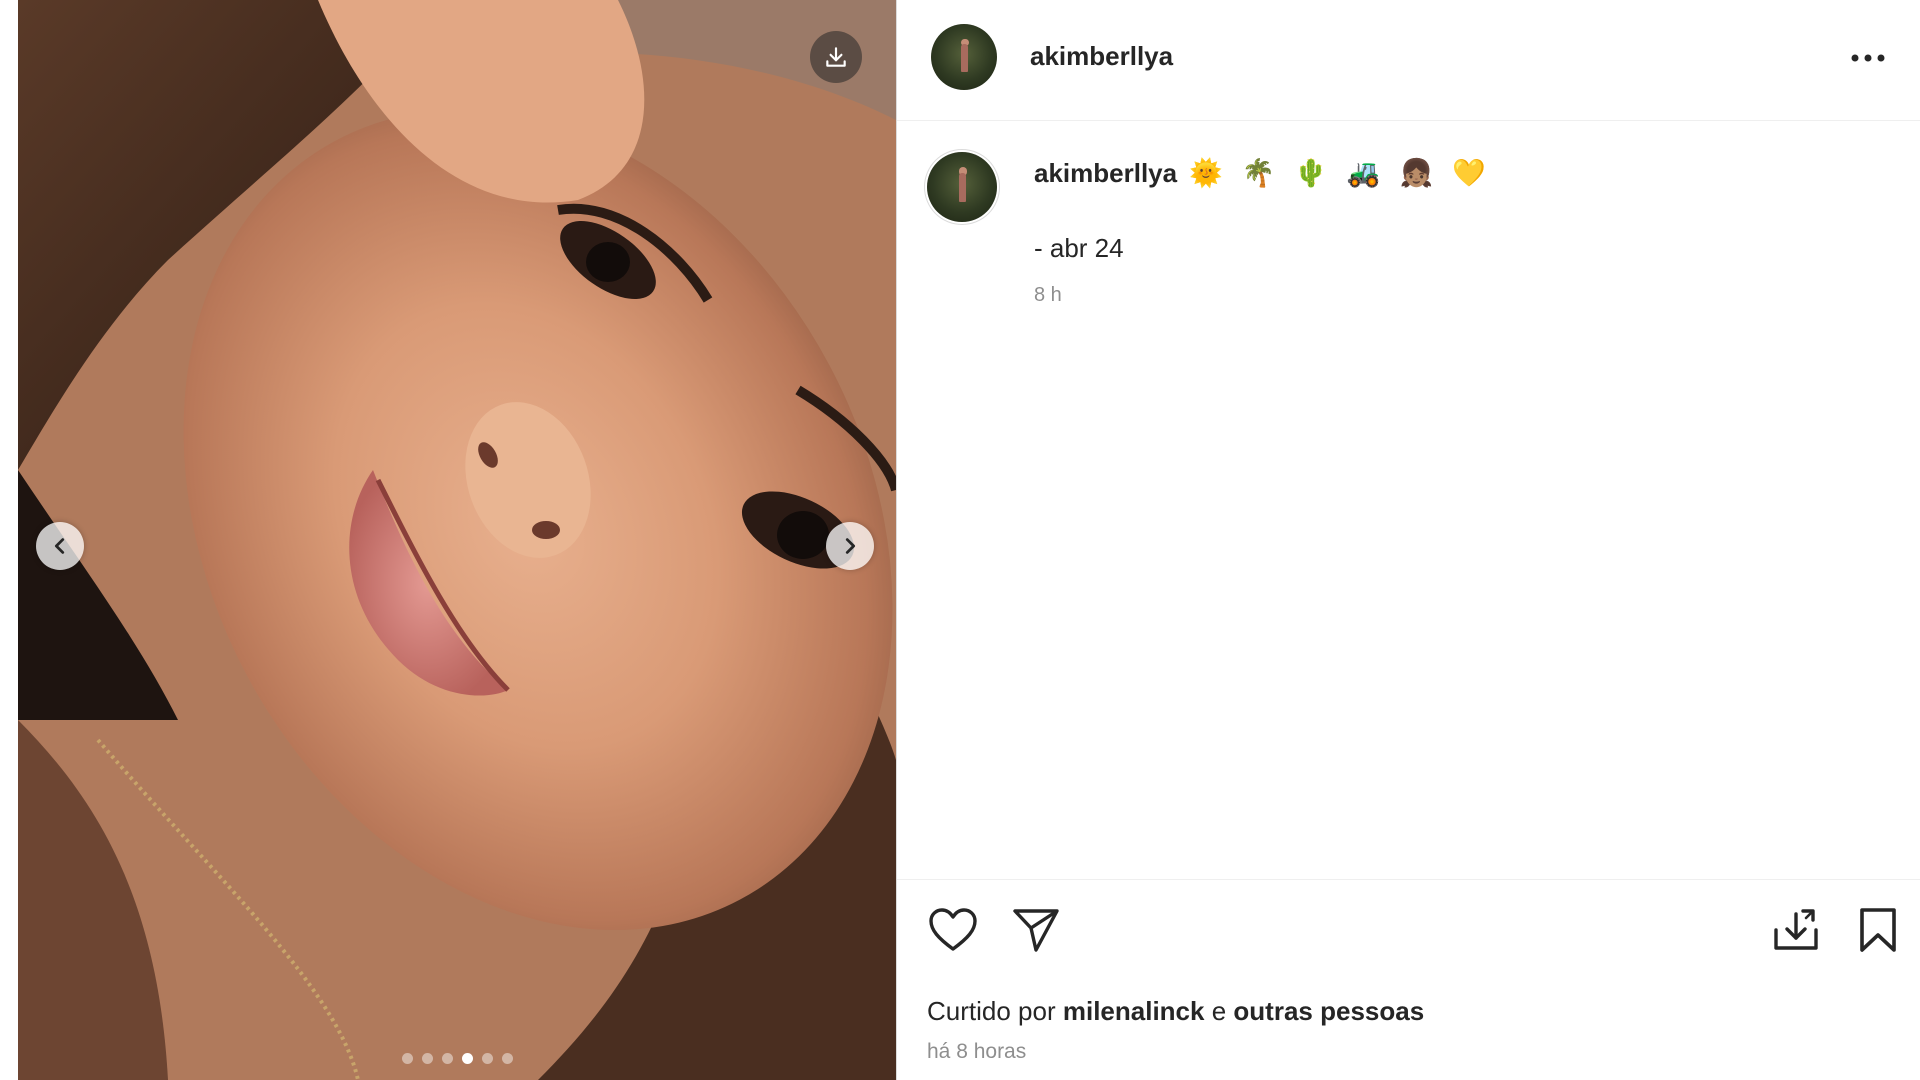  Describe the element at coordinates (1101, 56) in the screenshot. I see `header-username: akimberllya` at that location.